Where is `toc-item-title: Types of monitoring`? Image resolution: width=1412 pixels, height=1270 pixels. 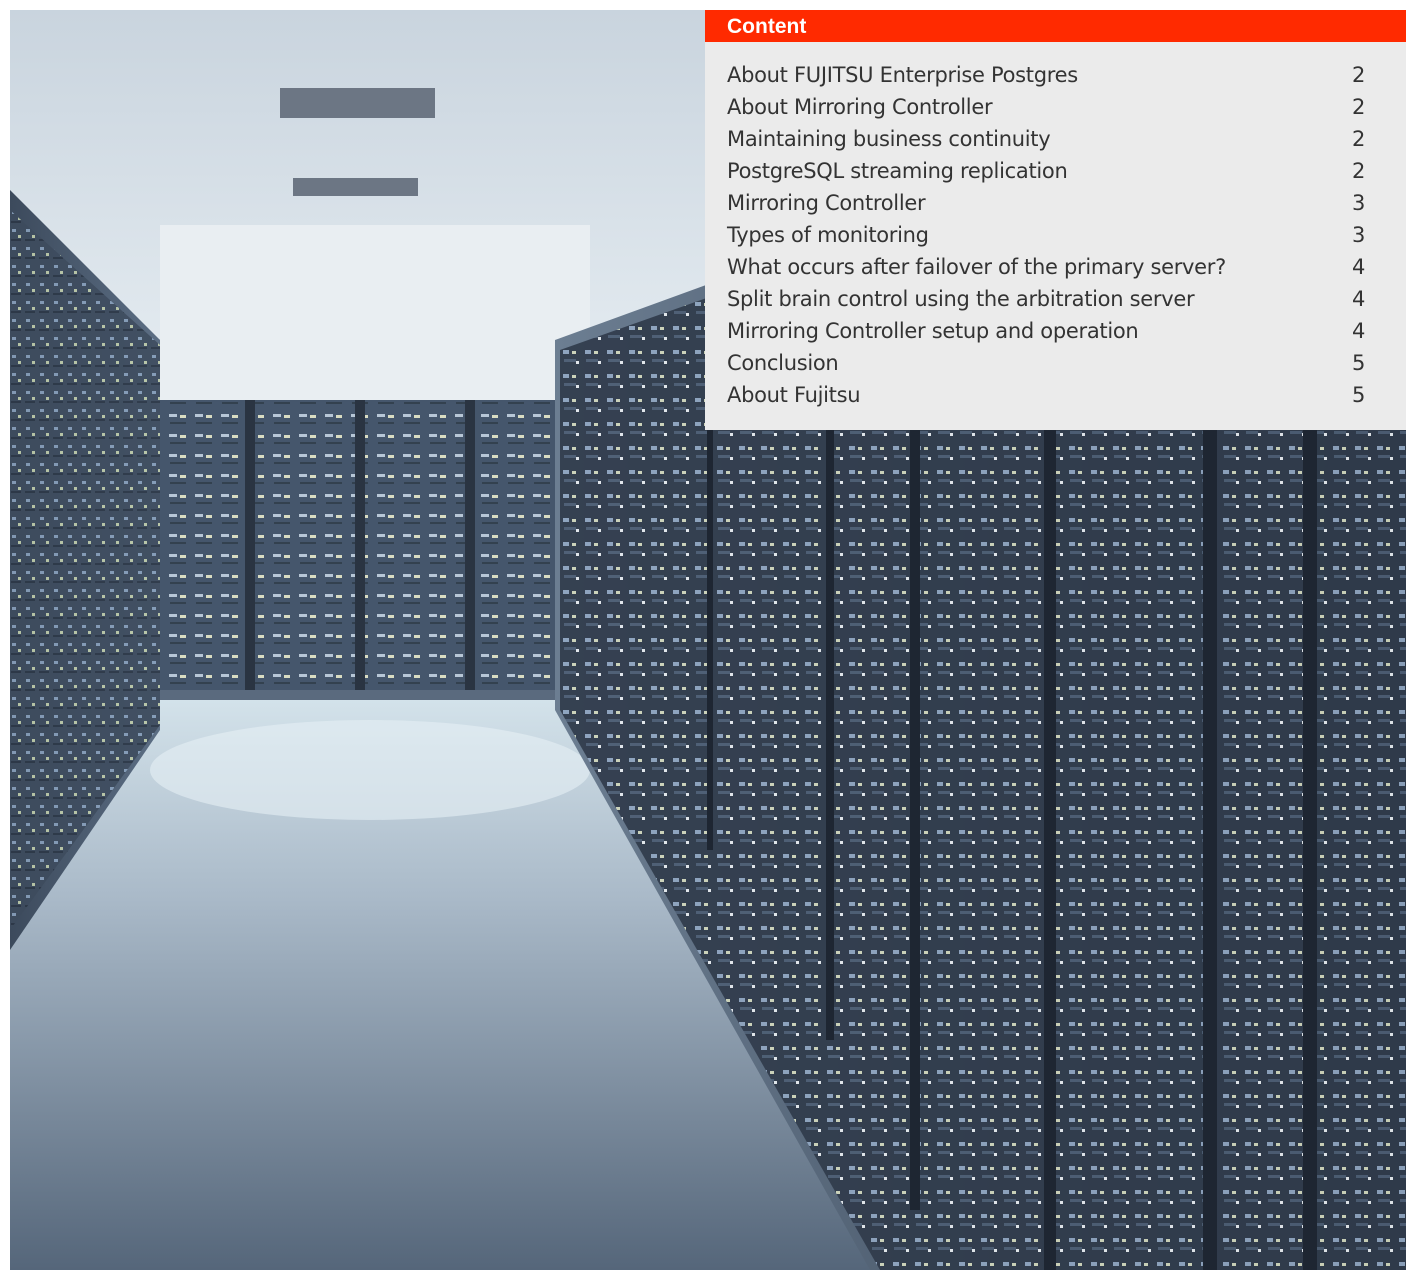
toc-item-title: Types of monitoring is located at coordinates (828, 235).